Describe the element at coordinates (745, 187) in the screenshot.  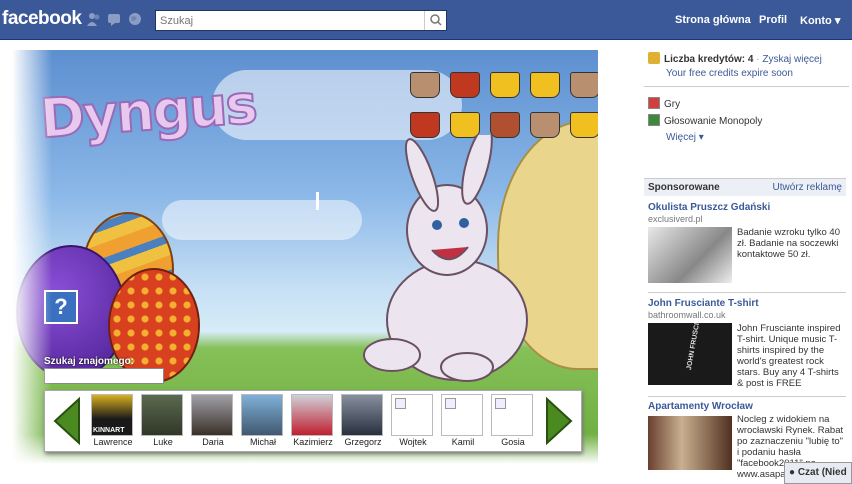
I see `sponsored-header: Sponsorowane Utwórz reklamę` at that location.